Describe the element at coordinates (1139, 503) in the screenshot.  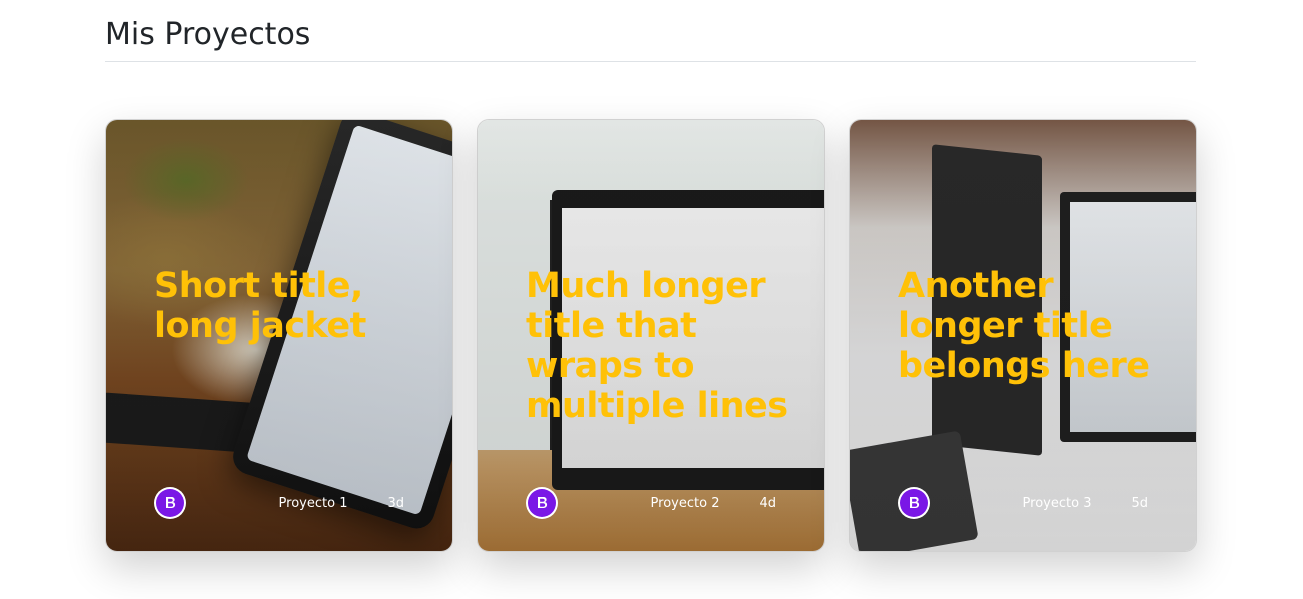
I see `card-time: 5d` at that location.